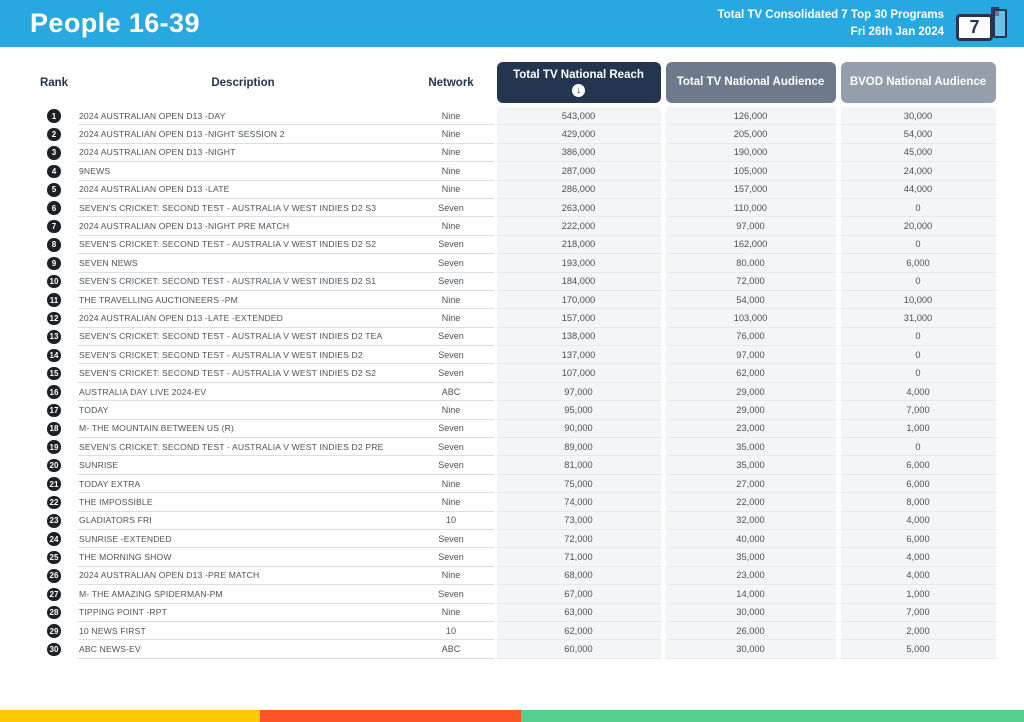 Image resolution: width=1024 pixels, height=722 pixels. Describe the element at coordinates (54, 465) in the screenshot. I see `rank-badge: 20` at that location.